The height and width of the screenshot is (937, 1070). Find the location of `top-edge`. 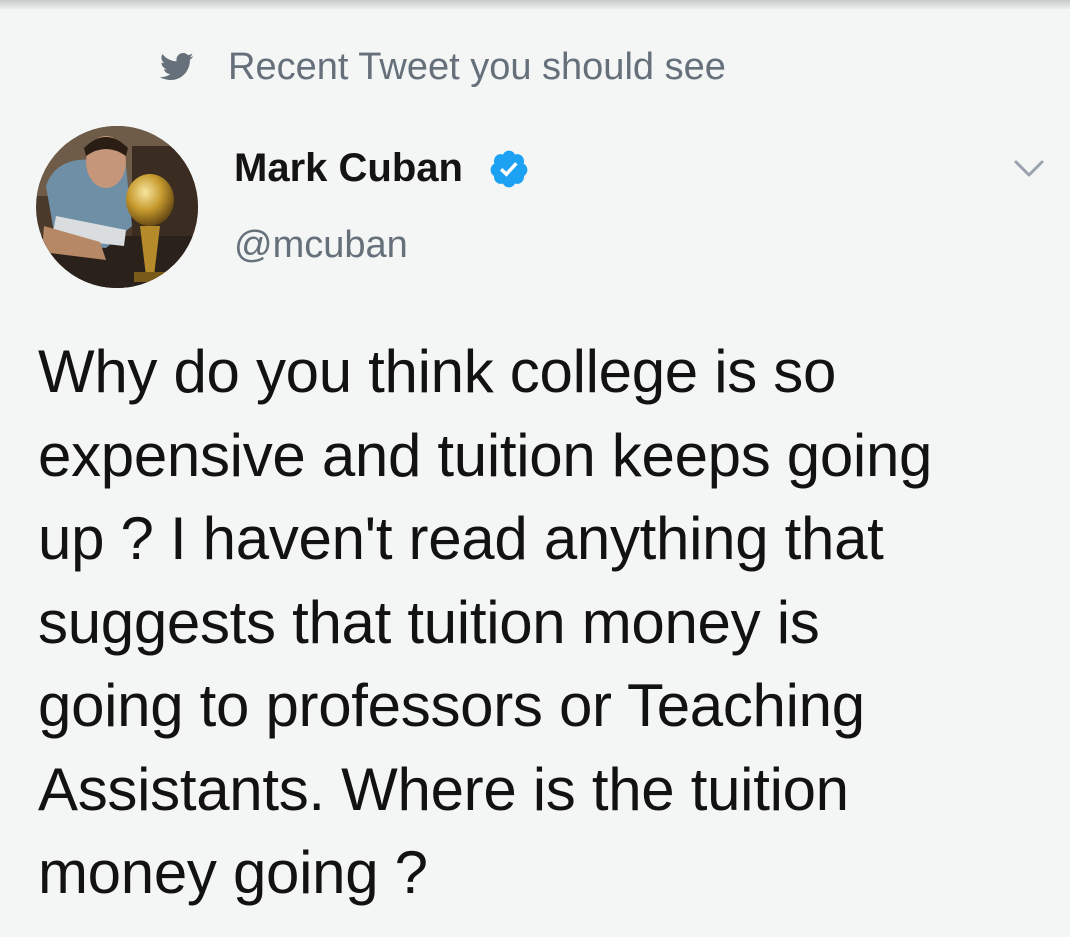

top-edge is located at coordinates (535, 4).